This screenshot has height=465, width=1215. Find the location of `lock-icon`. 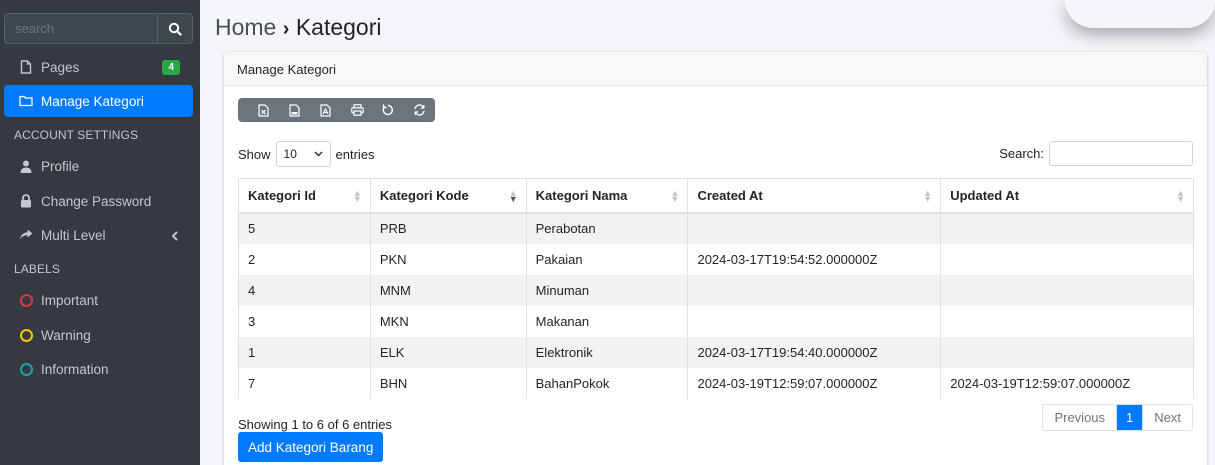

lock-icon is located at coordinates (26, 201).